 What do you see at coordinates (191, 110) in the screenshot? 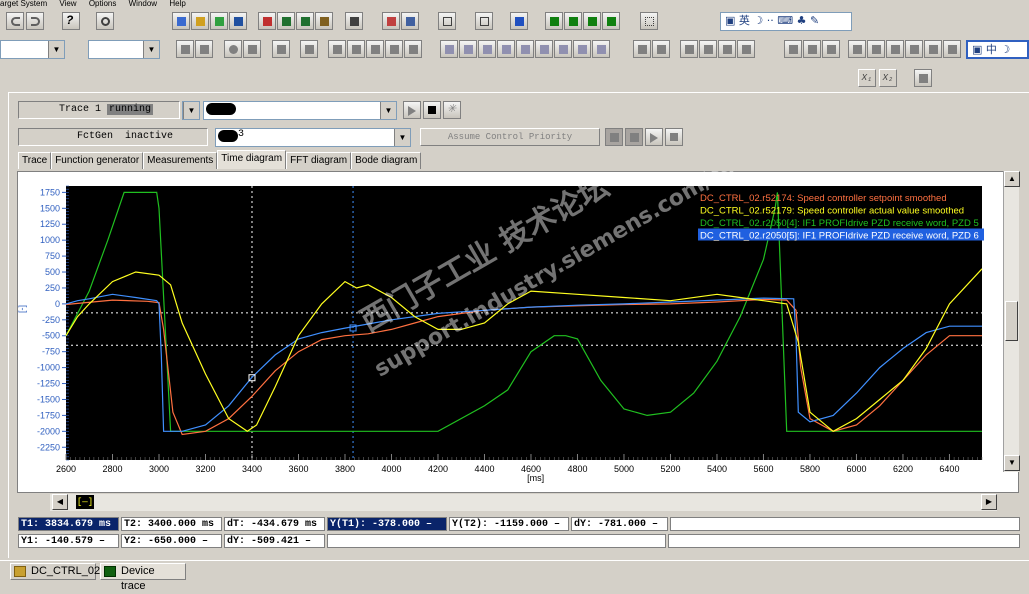
I see `trace-select-combo: ▼` at bounding box center [191, 110].